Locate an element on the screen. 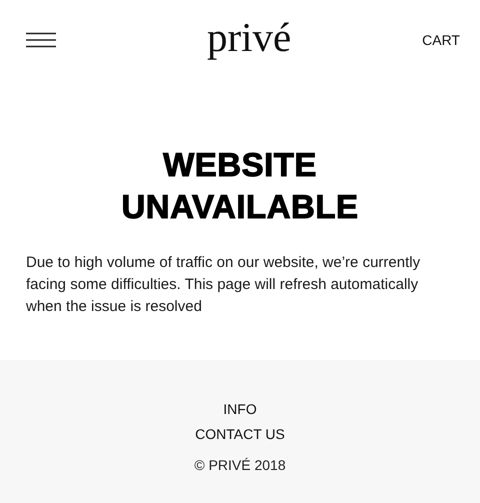 This screenshot has width=480, height=503. message-text: Due to high volume of traffic on our website, we’re currently facing some difficulties. This page will refresh automatically when the issue is resolved is located at coordinates (224, 285).